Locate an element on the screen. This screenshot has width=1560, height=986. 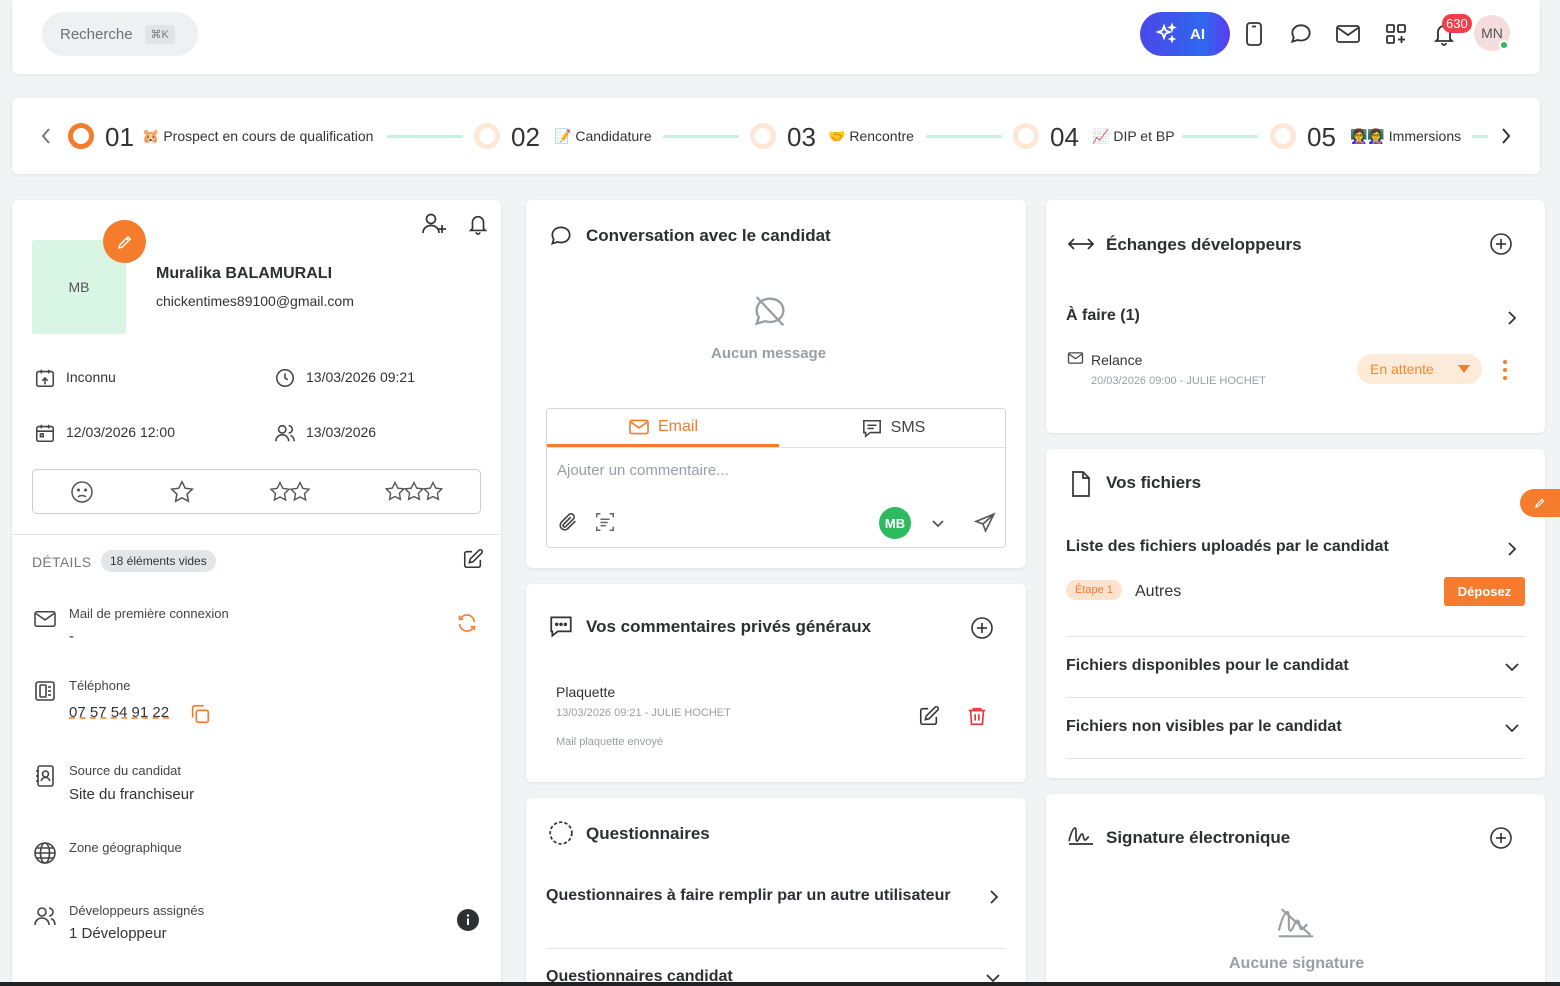
search-shortcut: ⌘K is located at coordinates (159, 34).